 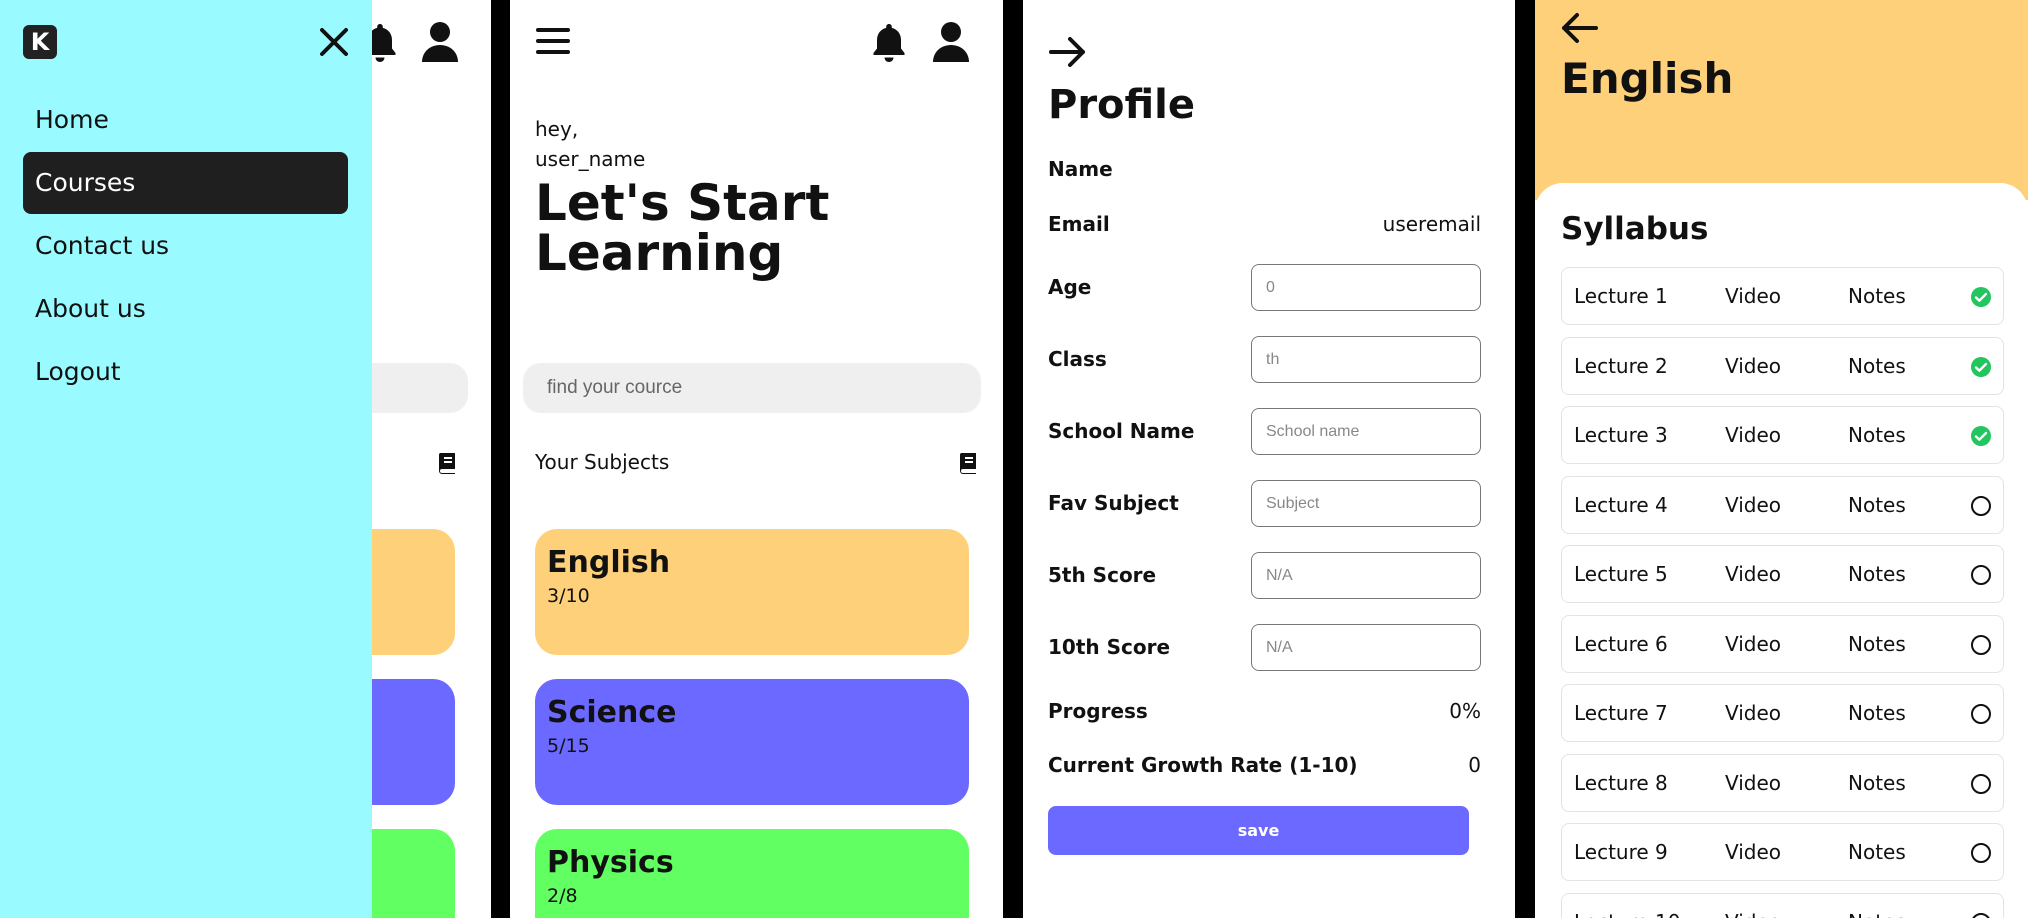 What do you see at coordinates (1113, 503) in the screenshot?
I see `fav-subject-label: Fav Subject` at bounding box center [1113, 503].